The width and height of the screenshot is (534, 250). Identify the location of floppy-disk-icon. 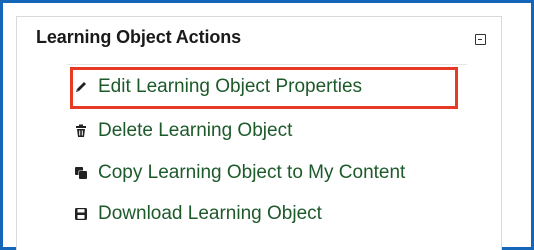
(81, 214).